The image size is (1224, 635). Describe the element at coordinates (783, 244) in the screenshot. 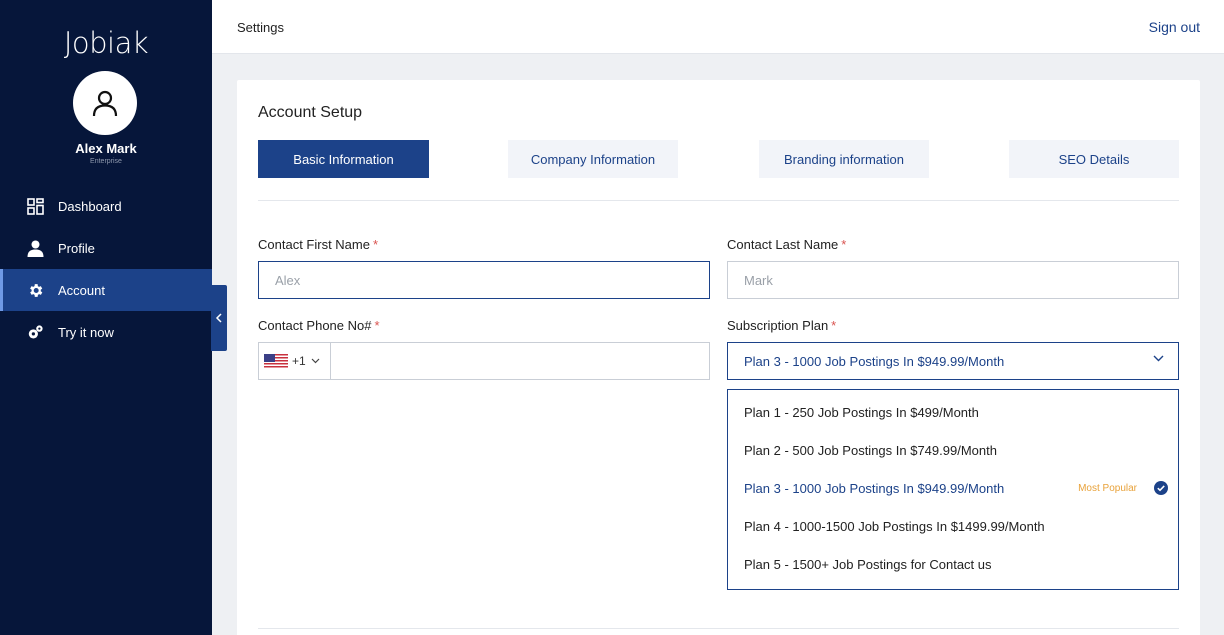

I see `last-name-label-text: Contact Last Name` at that location.